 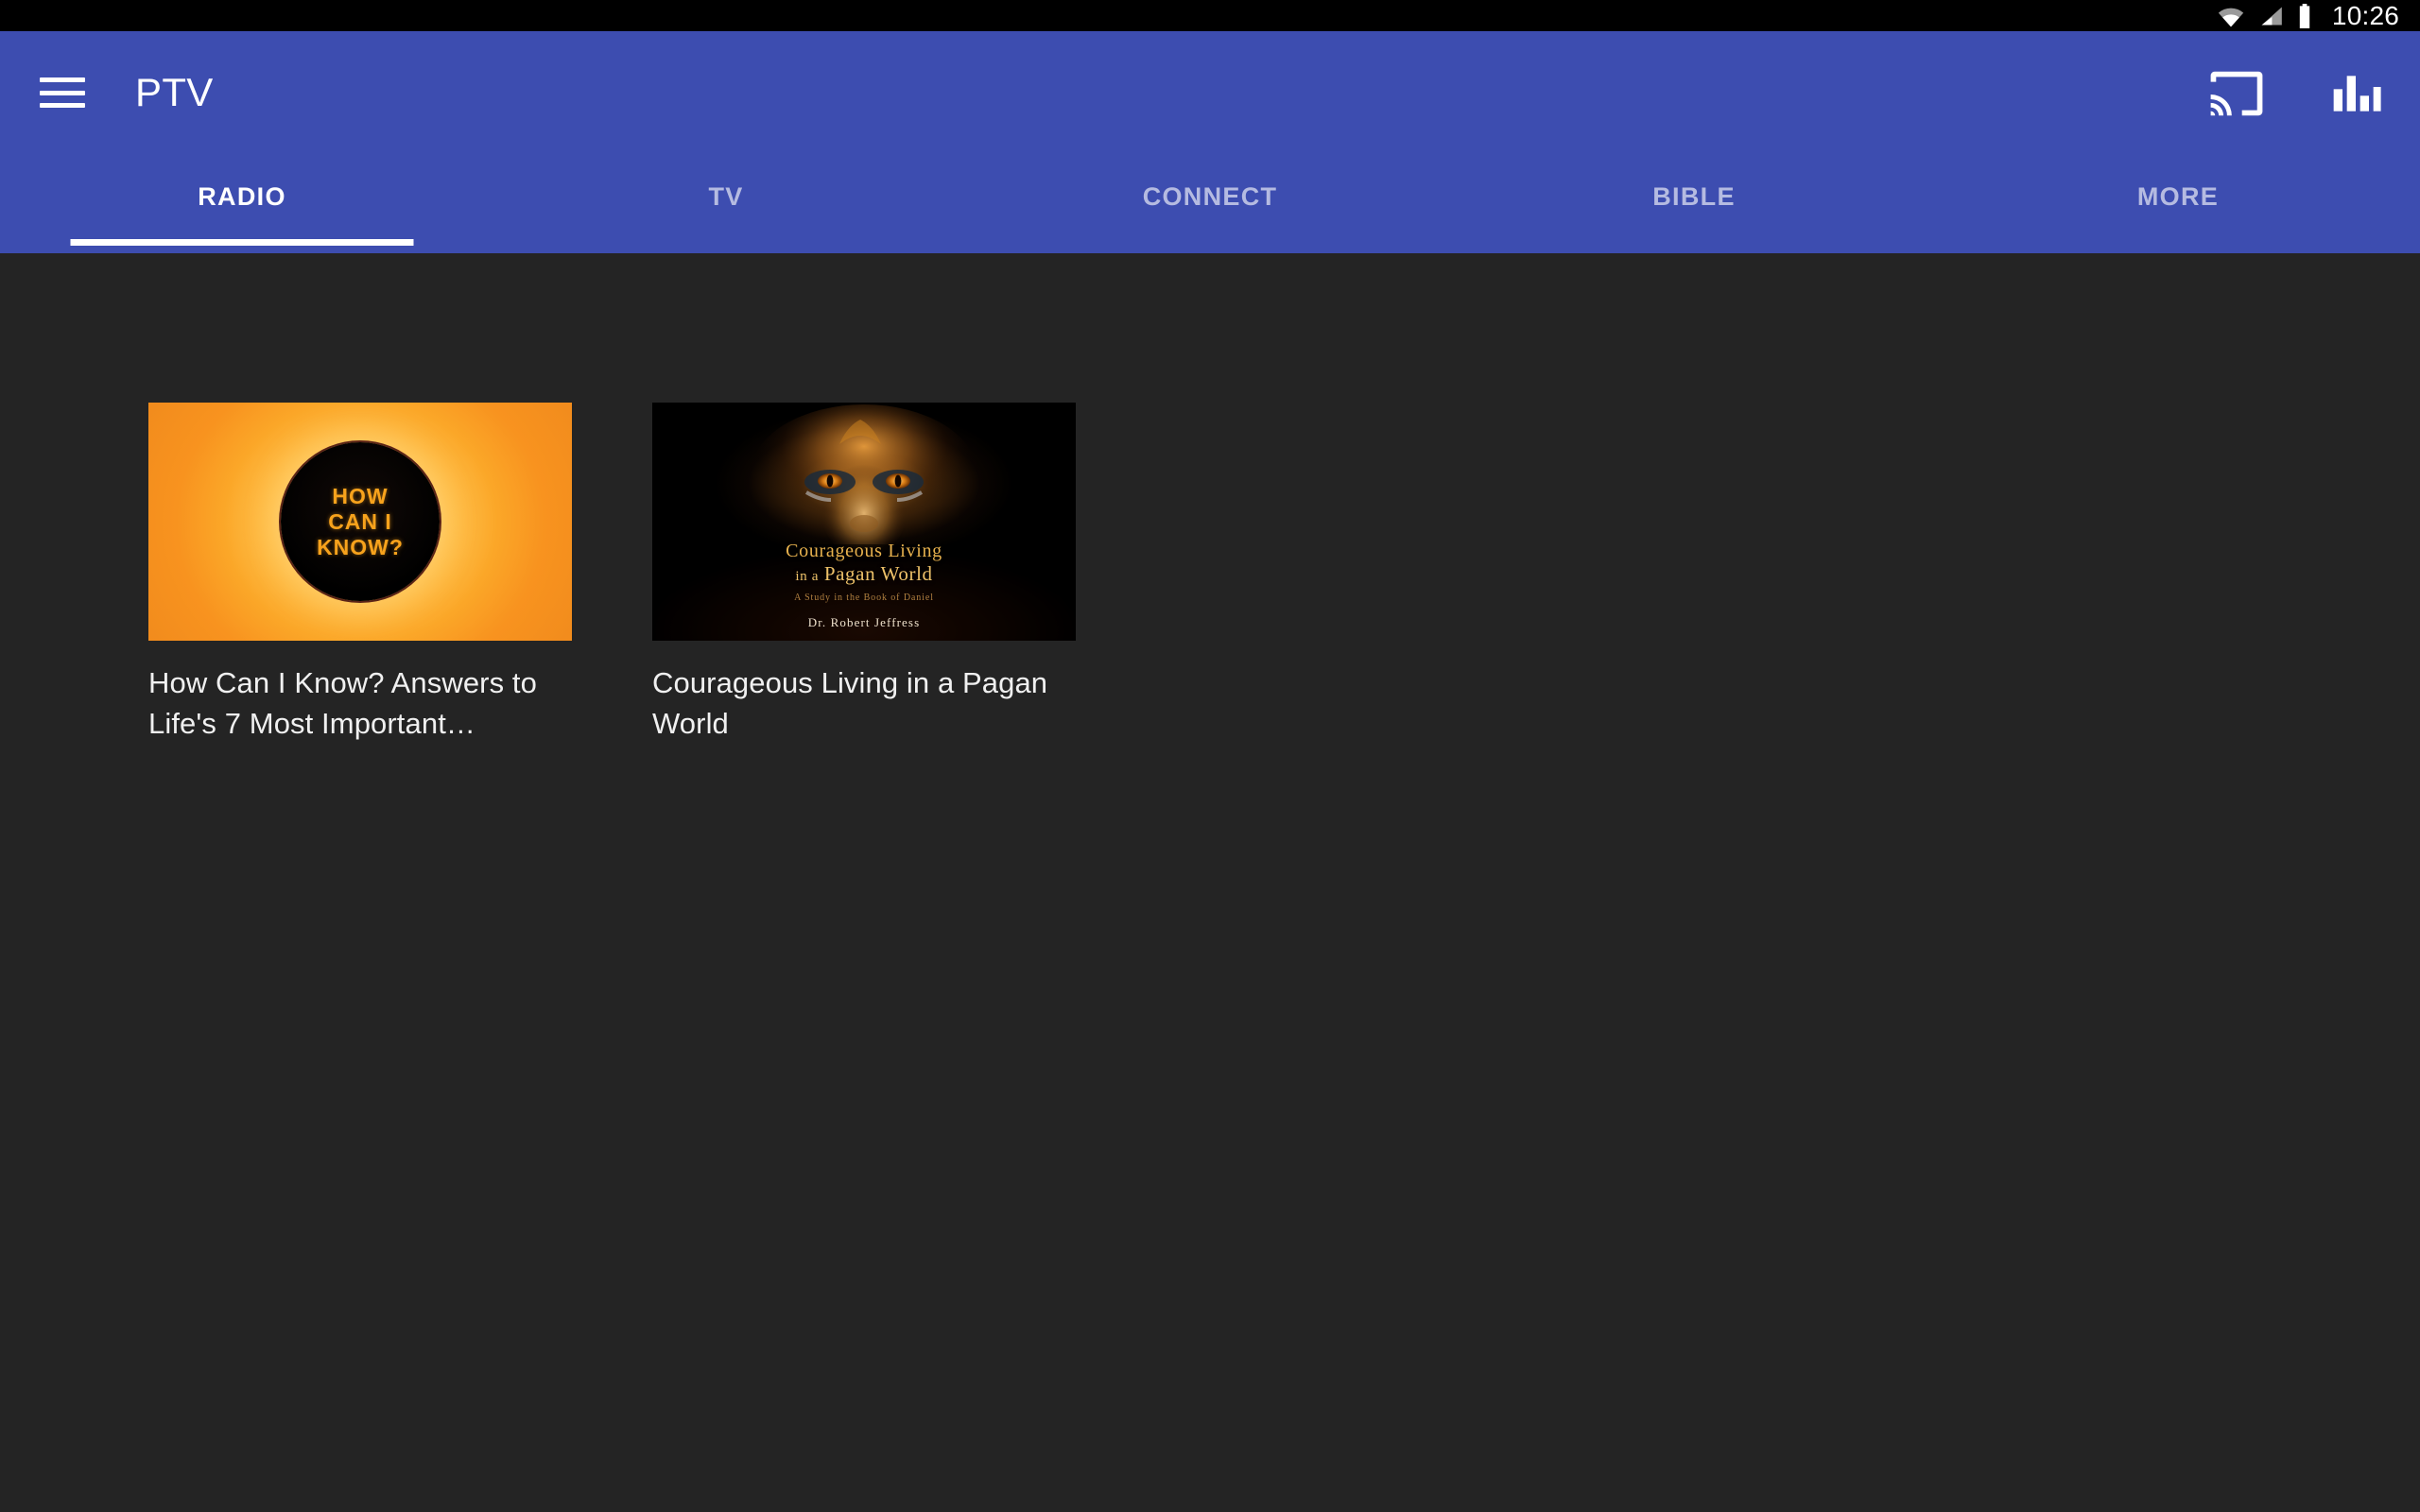 What do you see at coordinates (2231, 16) in the screenshot?
I see `wifi-icon` at bounding box center [2231, 16].